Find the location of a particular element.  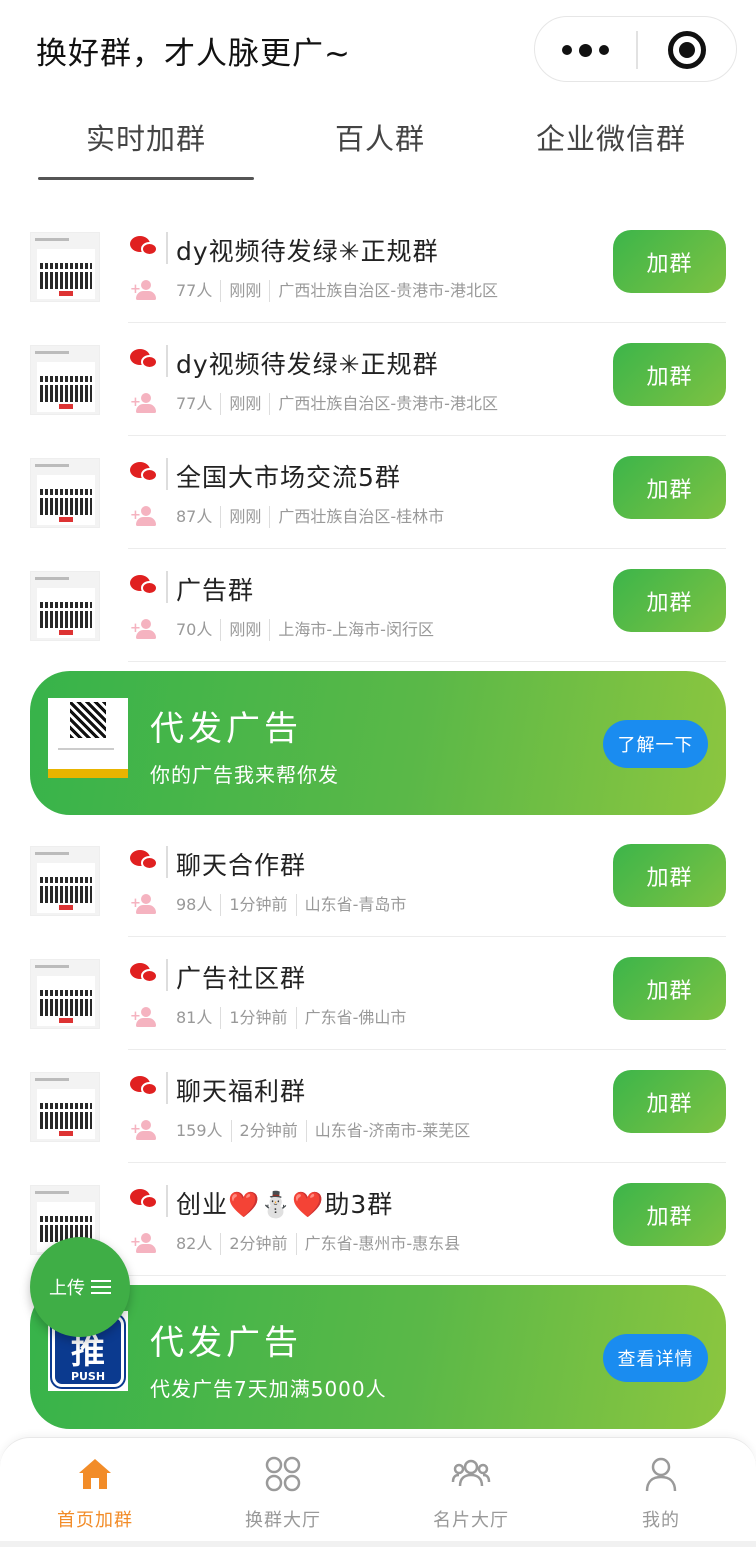

tab-hundred-group: 百人群 is located at coordinates (380, 136).